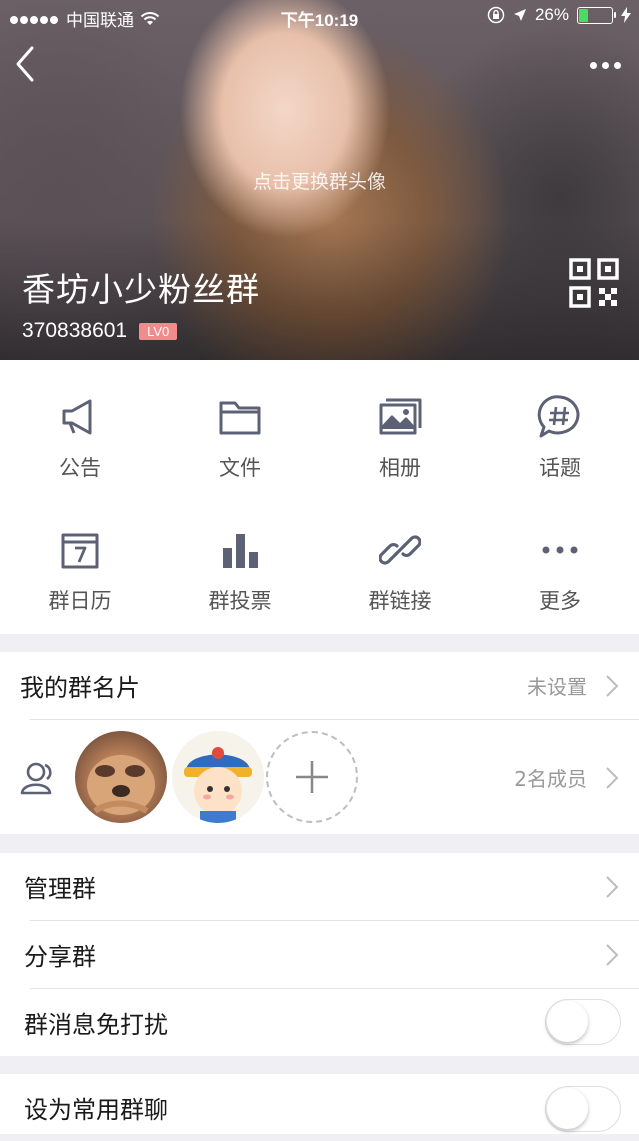  I want to click on battery-icon, so click(596, 15).